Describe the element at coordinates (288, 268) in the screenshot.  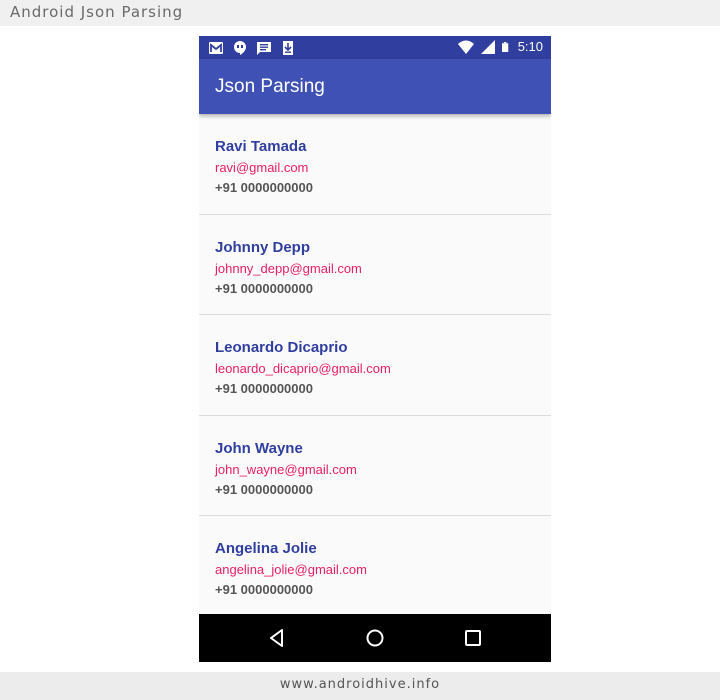
I see `contact-email: johnny_depp@gmail.com` at that location.